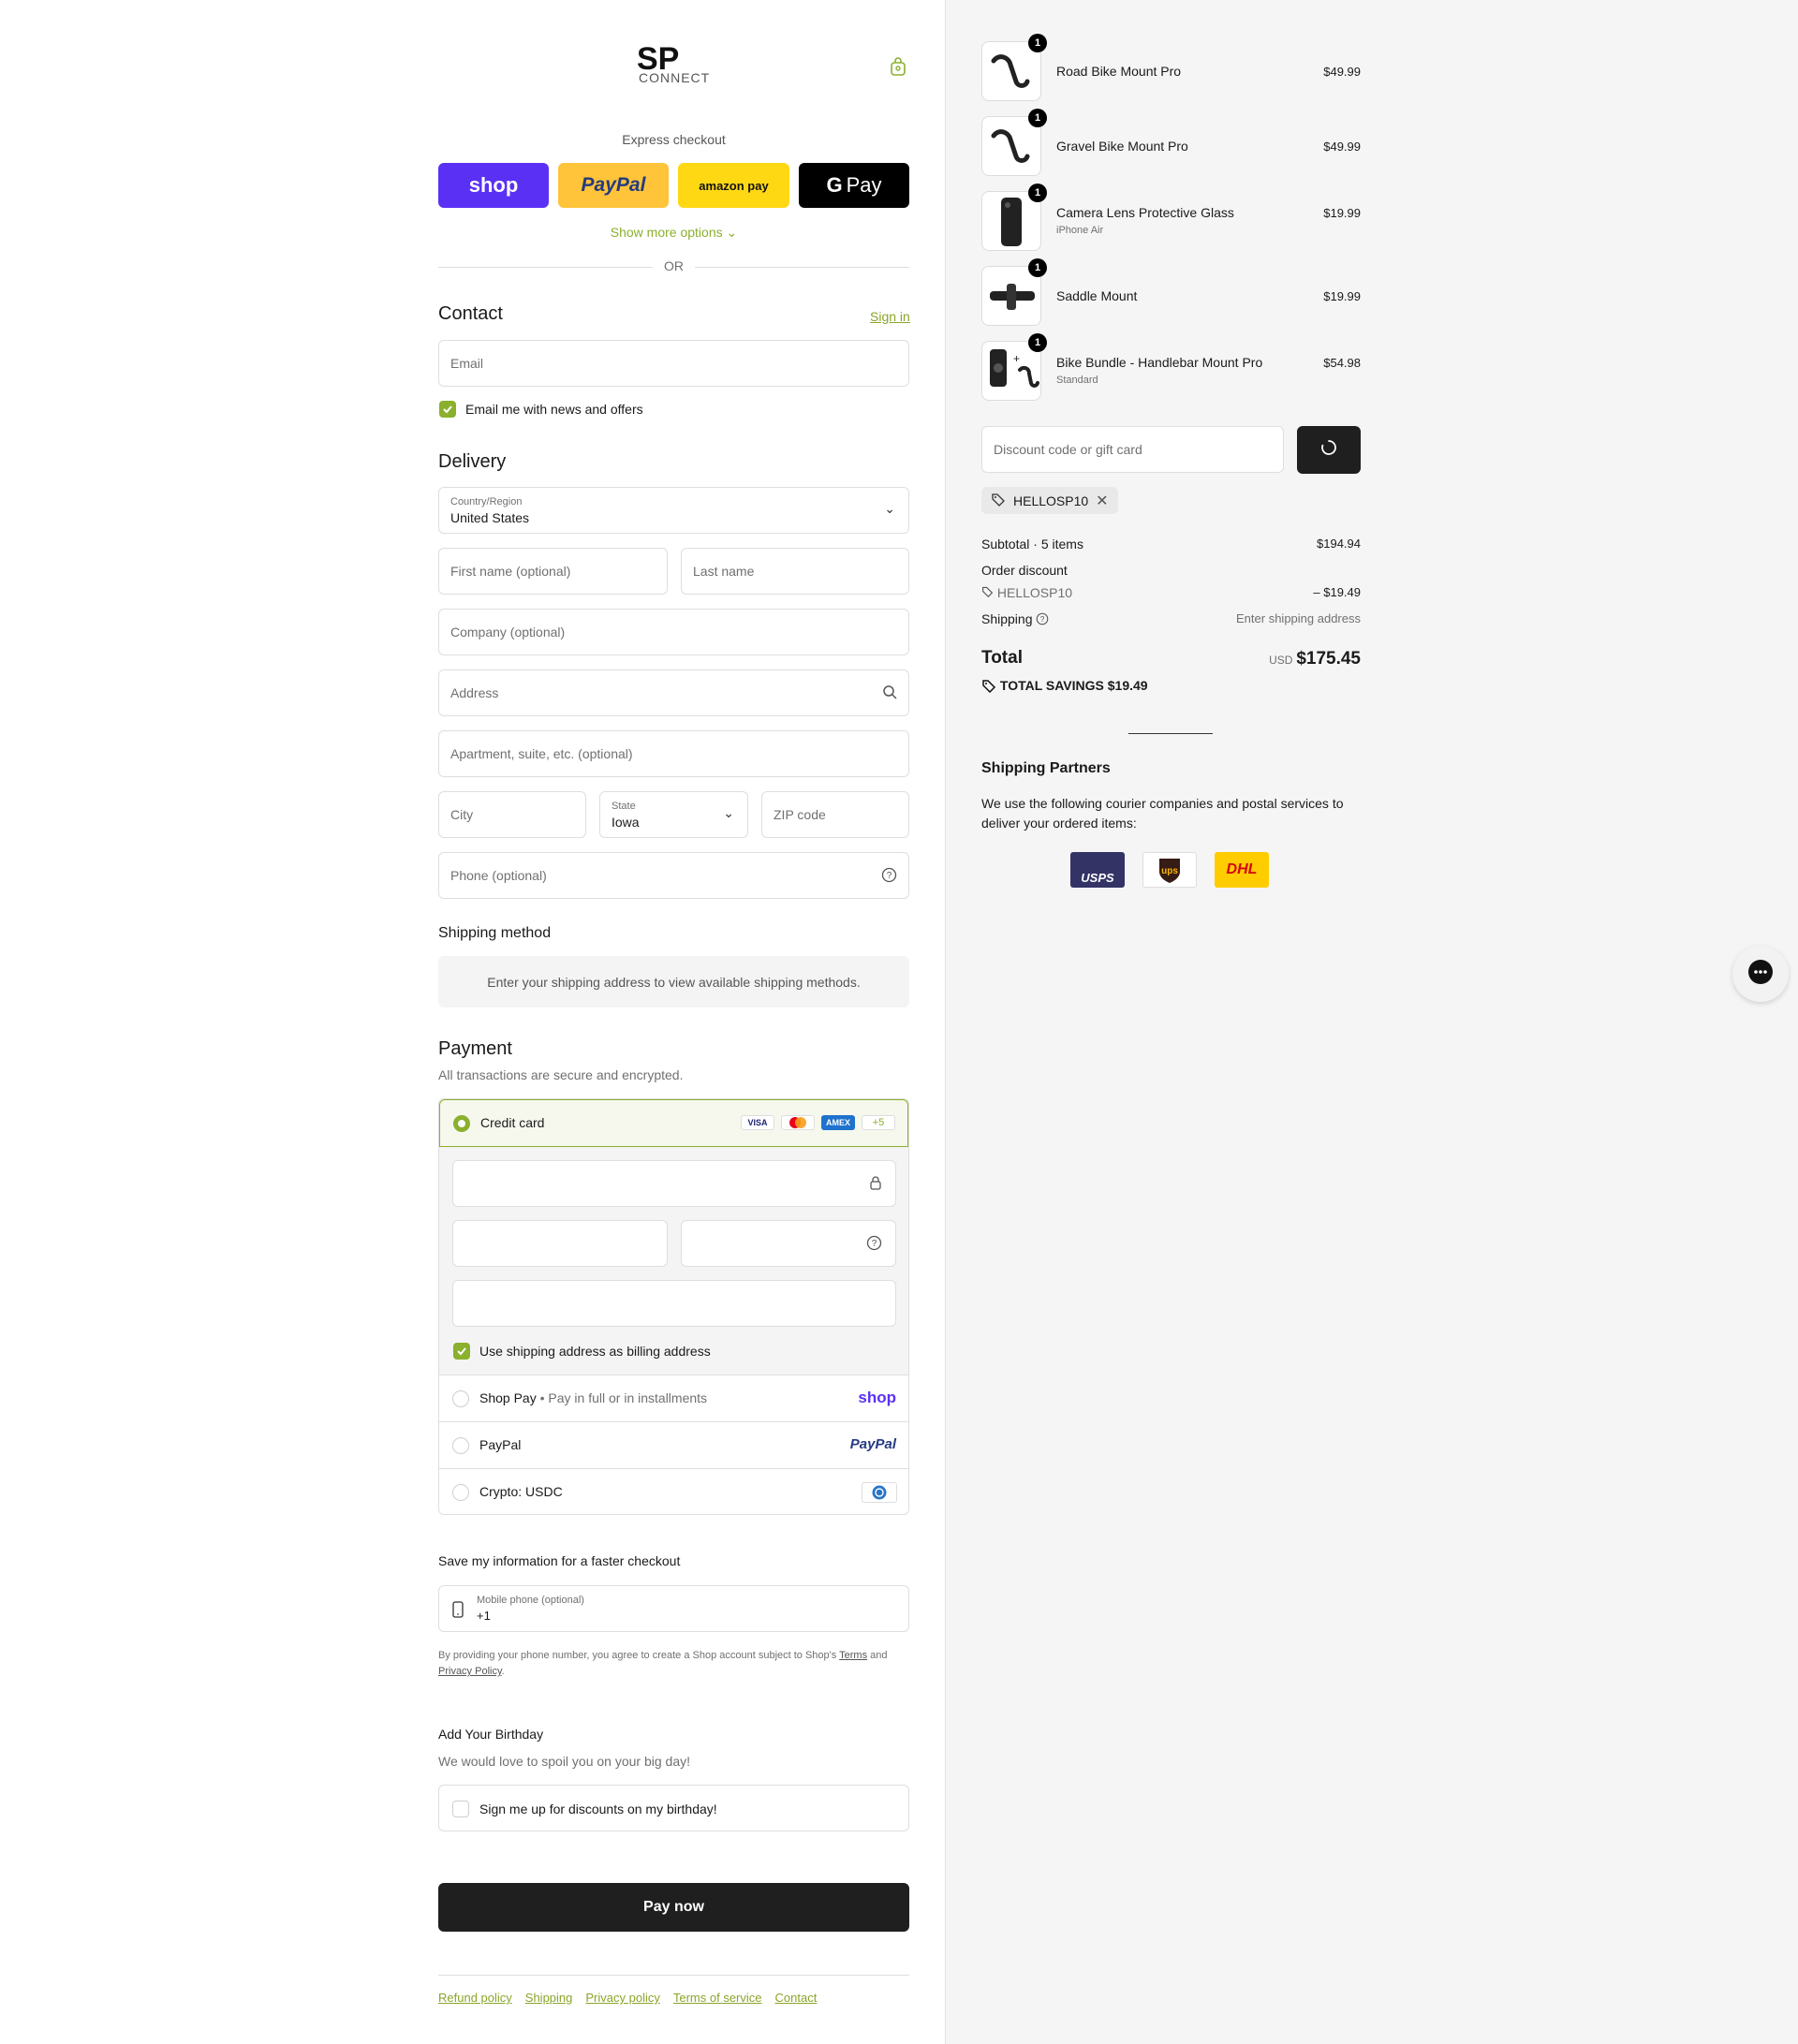  Describe the element at coordinates (795, 571) in the screenshot. I see `last-name-field: Last name` at that location.